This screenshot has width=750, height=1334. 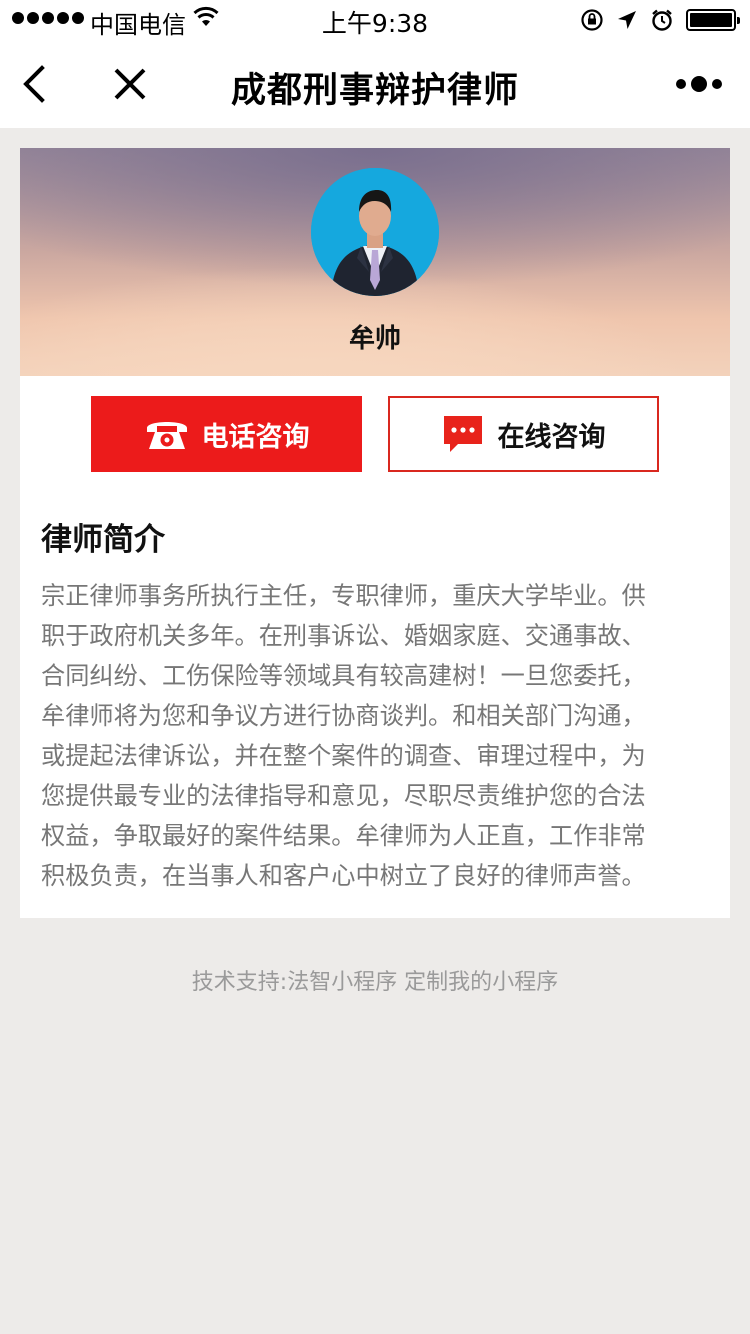 I want to click on intro-line: 您提供最专业的法律指导和意见，尽职尽责维护您的合法, so click(x=343, y=796).